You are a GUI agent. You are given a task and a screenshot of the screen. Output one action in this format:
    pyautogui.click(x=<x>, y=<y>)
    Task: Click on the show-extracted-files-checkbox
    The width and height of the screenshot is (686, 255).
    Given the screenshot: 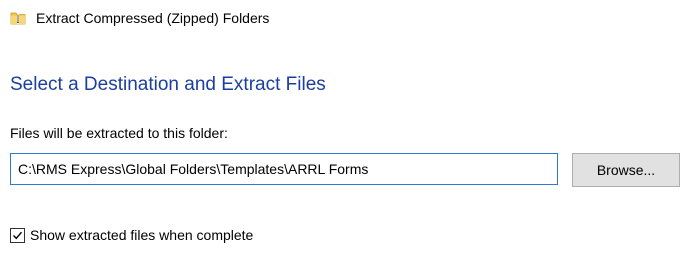 What is the action you would take?
    pyautogui.click(x=17, y=235)
    